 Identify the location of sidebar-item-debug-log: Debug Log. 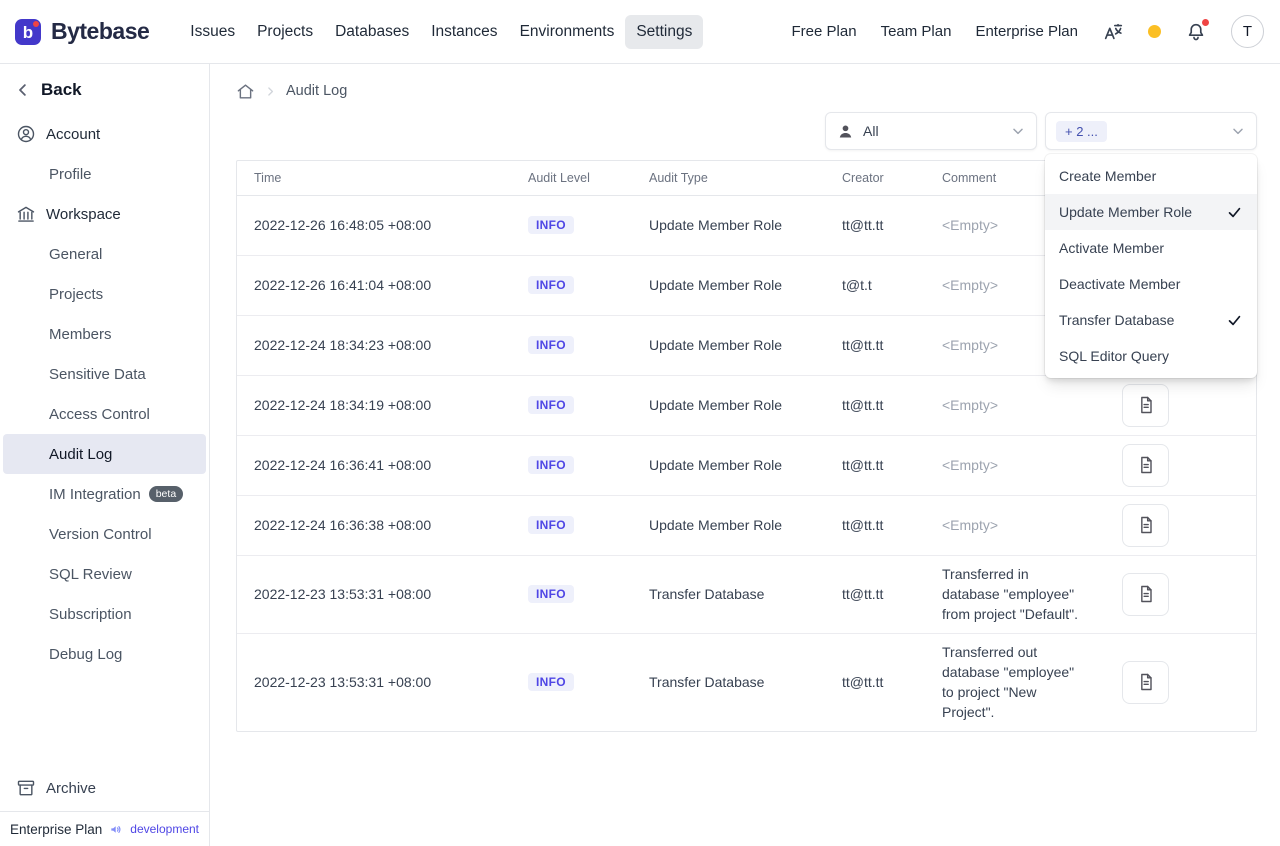
(104, 654).